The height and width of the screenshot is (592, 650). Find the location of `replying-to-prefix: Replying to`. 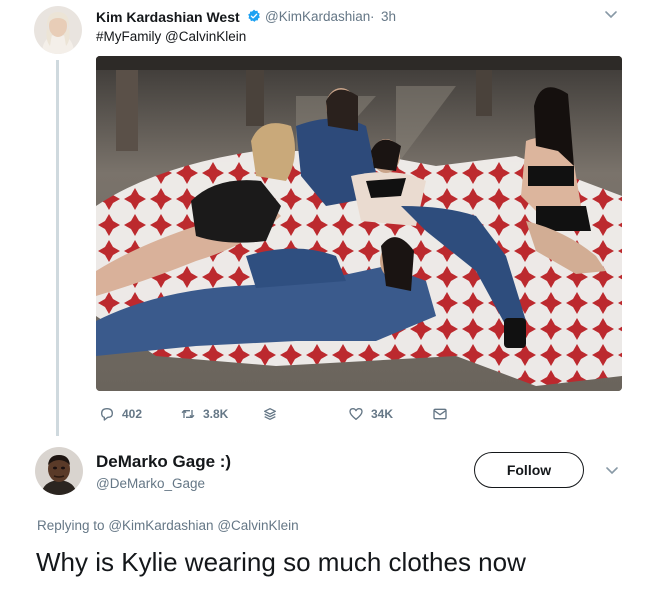

replying-to-prefix: Replying to is located at coordinates (71, 525).